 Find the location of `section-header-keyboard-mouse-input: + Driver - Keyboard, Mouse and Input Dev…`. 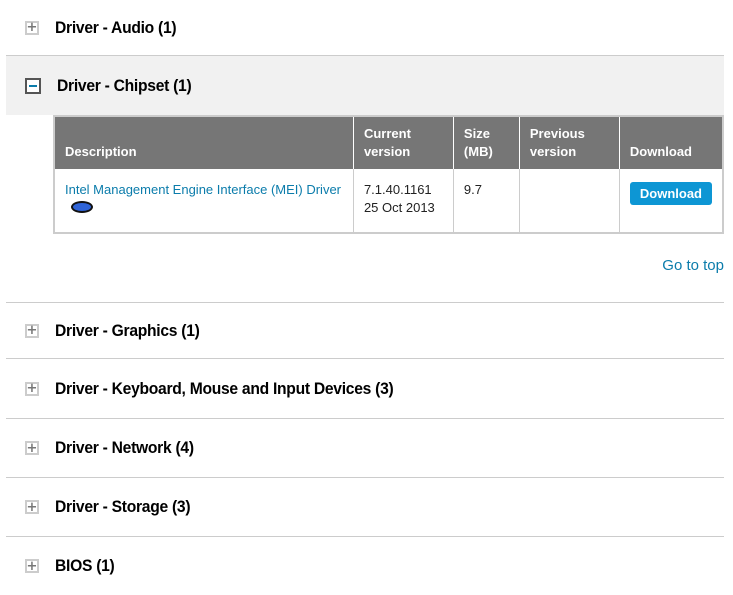

section-header-keyboard-mouse-input: + Driver - Keyboard, Mouse and Input Dev… is located at coordinates (365, 388).